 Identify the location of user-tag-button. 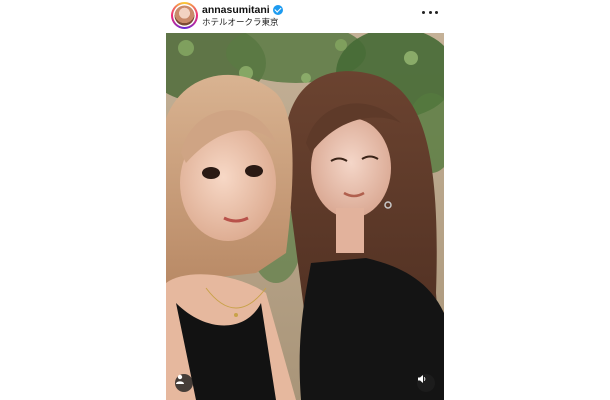
(184, 383).